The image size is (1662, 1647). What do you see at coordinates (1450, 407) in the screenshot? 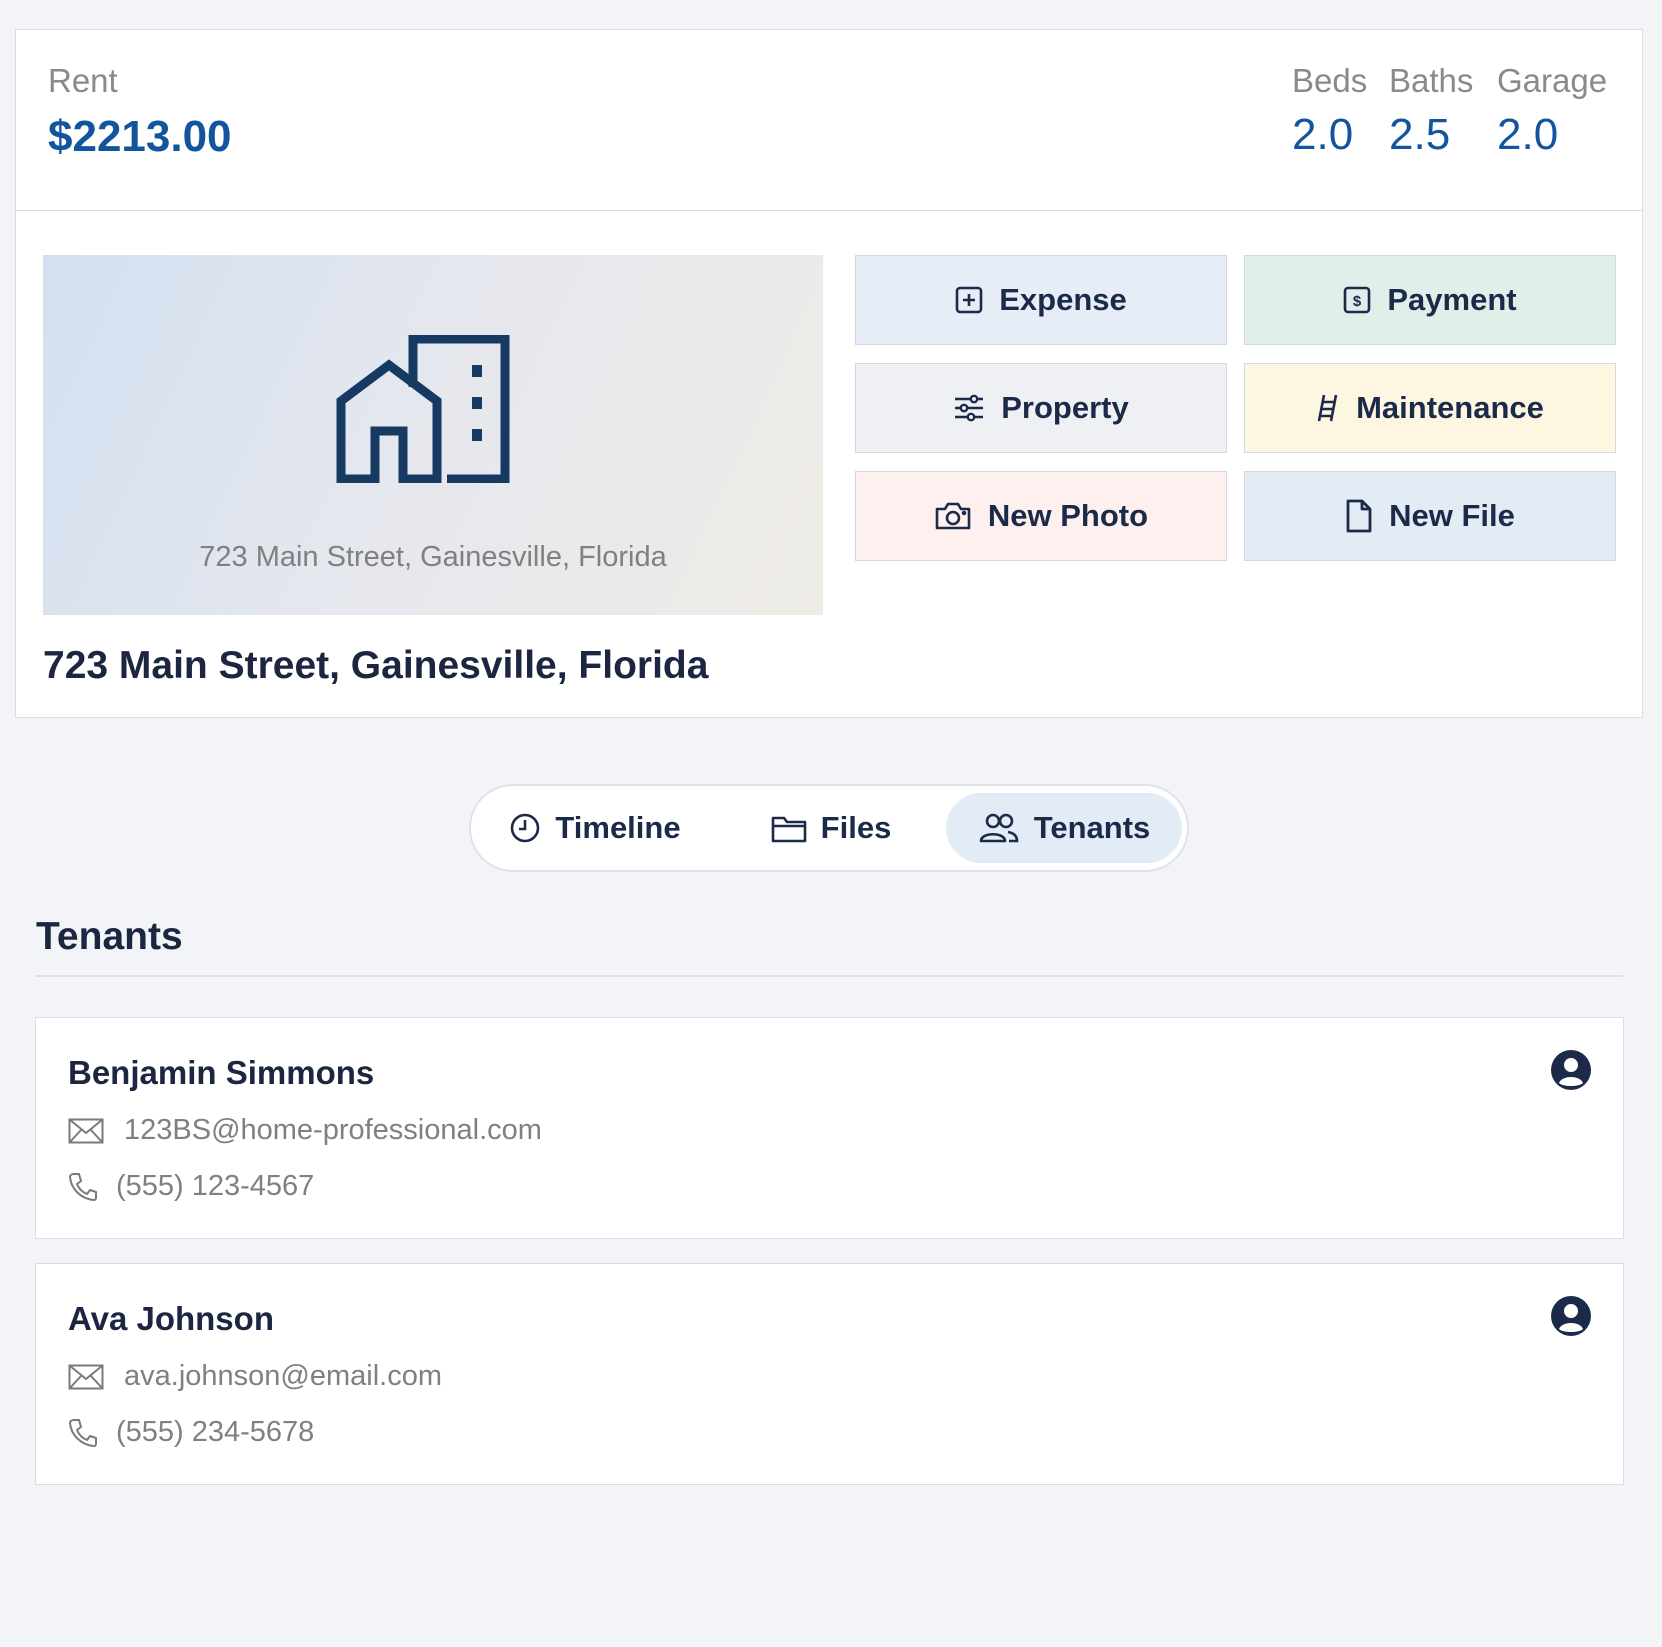
I see `maintenance-label: Maintenance` at bounding box center [1450, 407].